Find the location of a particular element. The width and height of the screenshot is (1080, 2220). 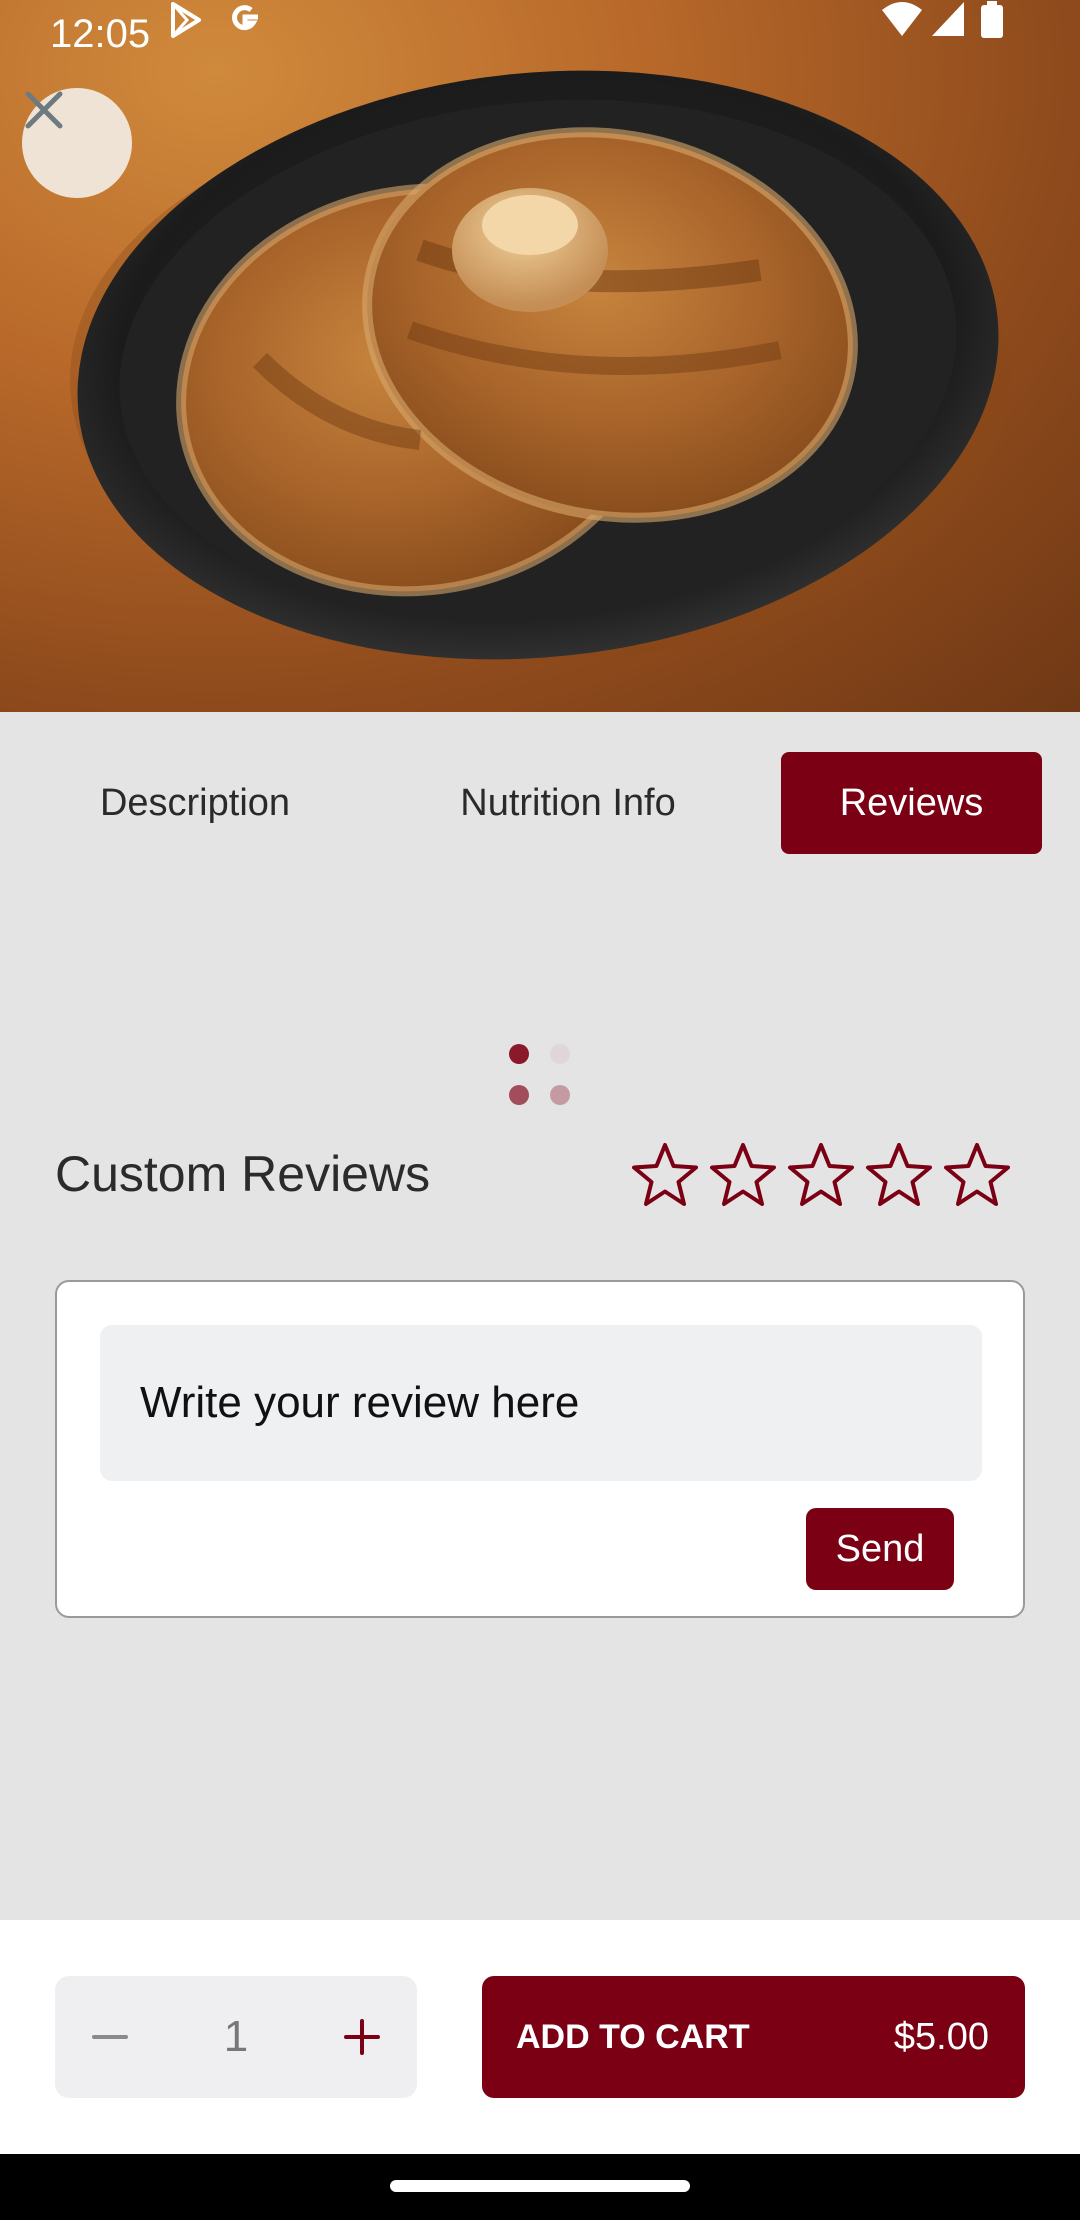

send-button: Send is located at coordinates (880, 1549).